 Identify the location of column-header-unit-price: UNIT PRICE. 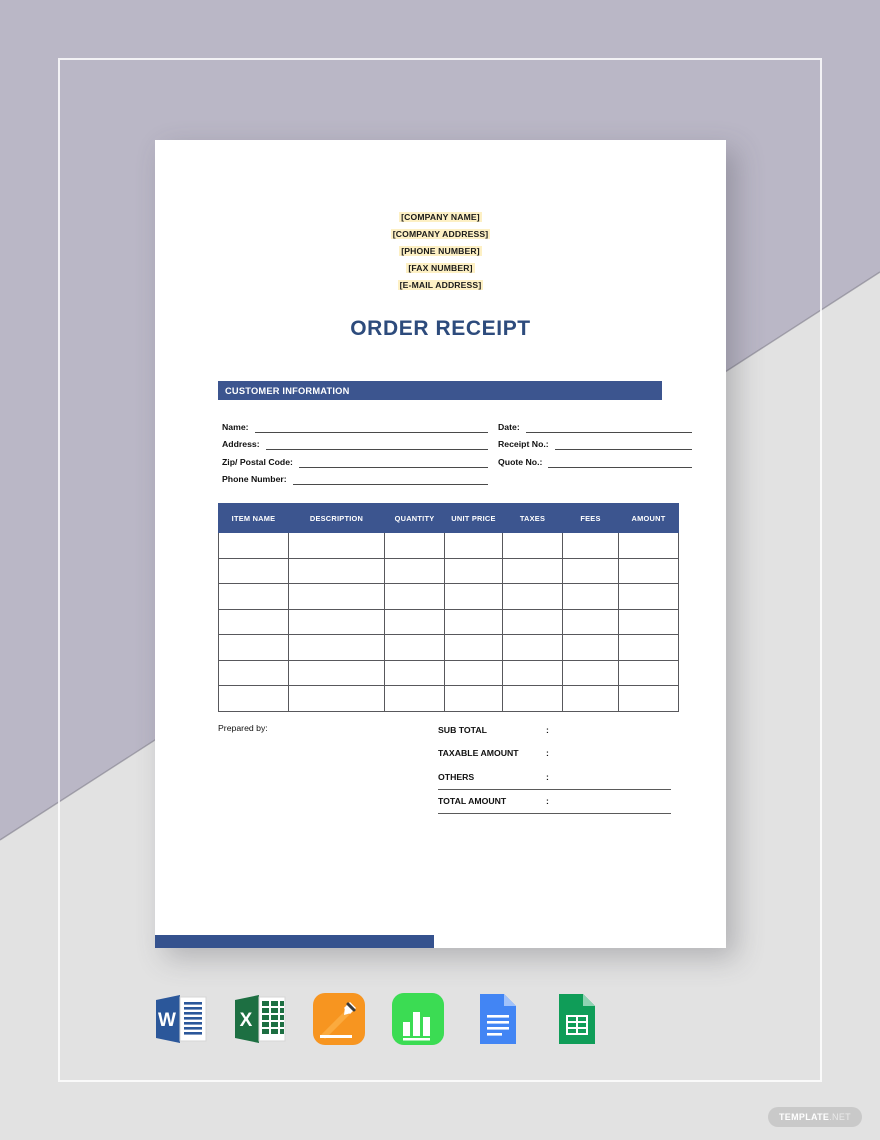
(473, 518).